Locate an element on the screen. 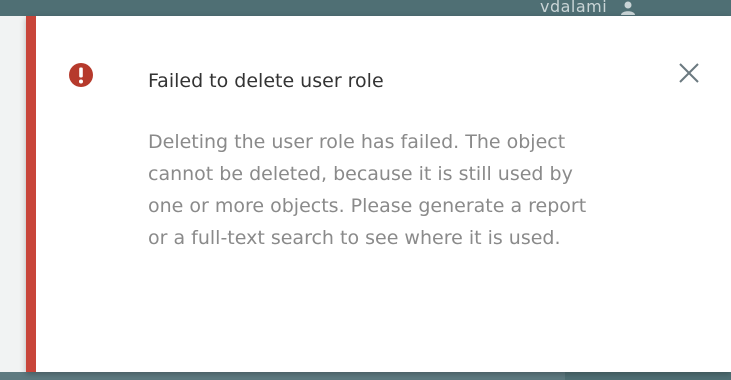 The width and height of the screenshot is (731, 380). notification-title: Failed to delete user role is located at coordinates (266, 81).